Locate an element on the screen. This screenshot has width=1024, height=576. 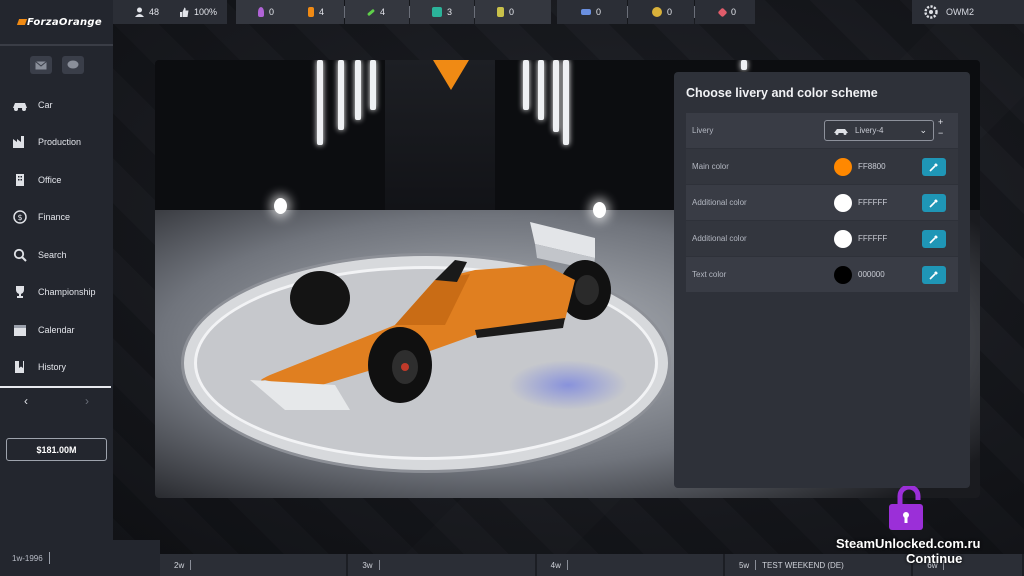
sidebar-item-label: Championship is located at coordinates (67, 292).